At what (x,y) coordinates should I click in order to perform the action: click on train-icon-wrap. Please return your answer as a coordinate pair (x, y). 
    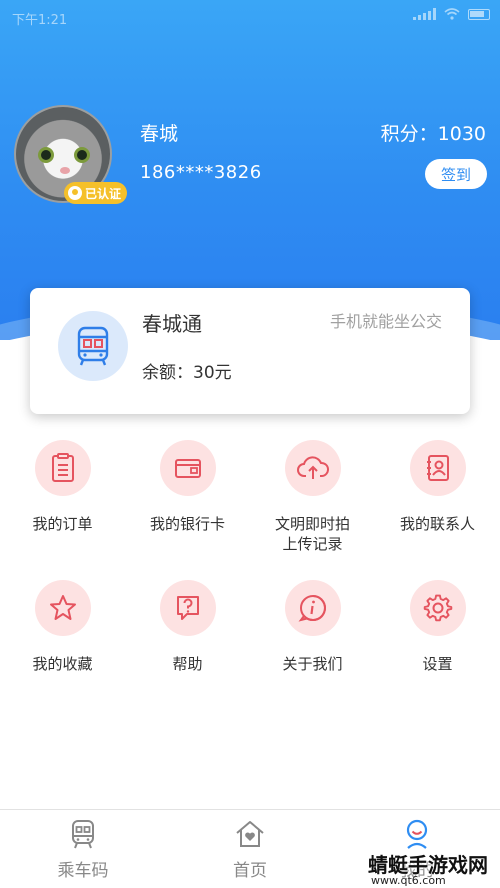
    Looking at the image, I should click on (83, 834).